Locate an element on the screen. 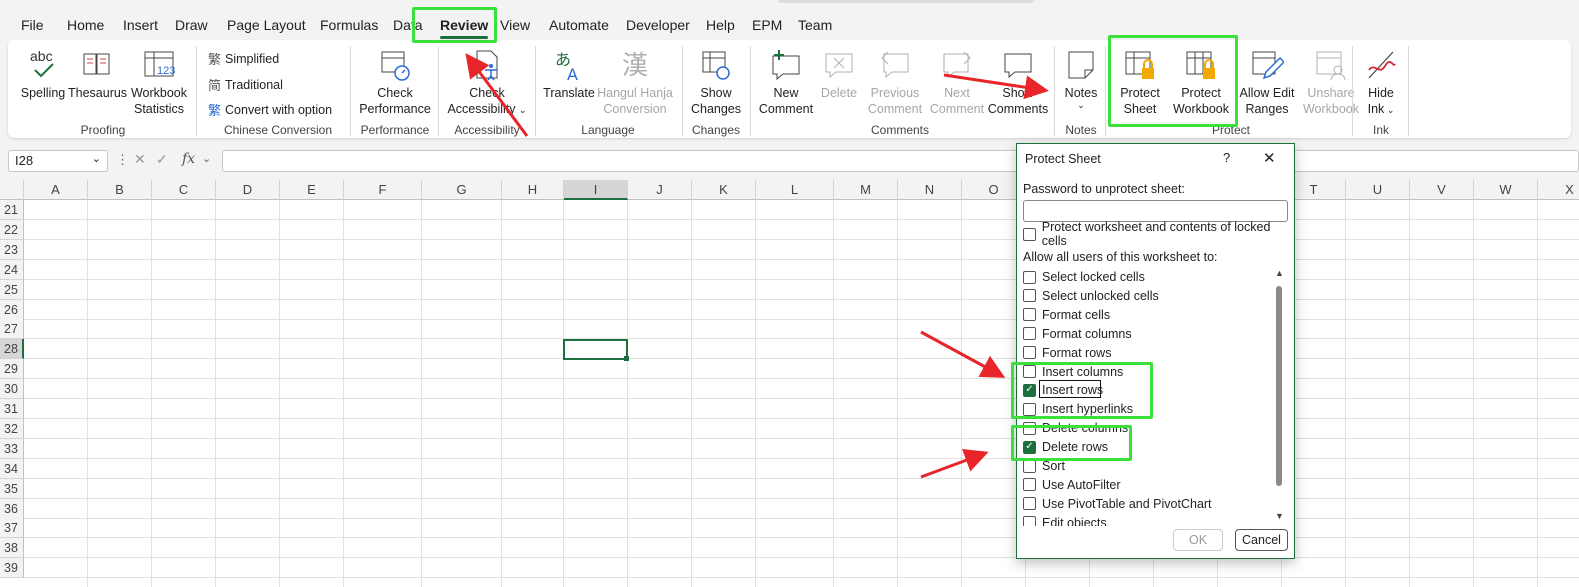 This screenshot has width=1579, height=587. arrow-to-protect is located at coordinates (996, 86).